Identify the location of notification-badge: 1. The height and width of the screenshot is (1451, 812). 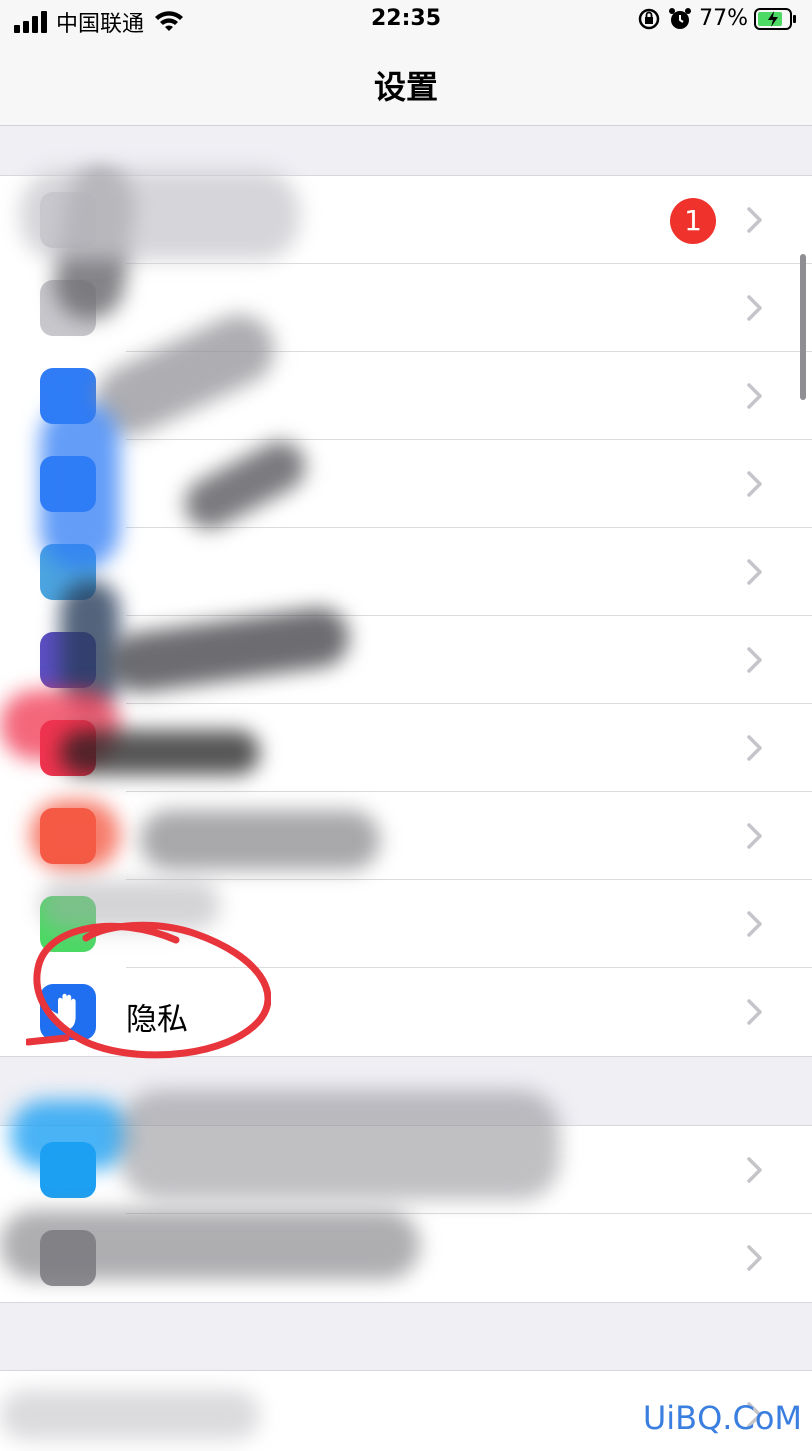
(693, 221).